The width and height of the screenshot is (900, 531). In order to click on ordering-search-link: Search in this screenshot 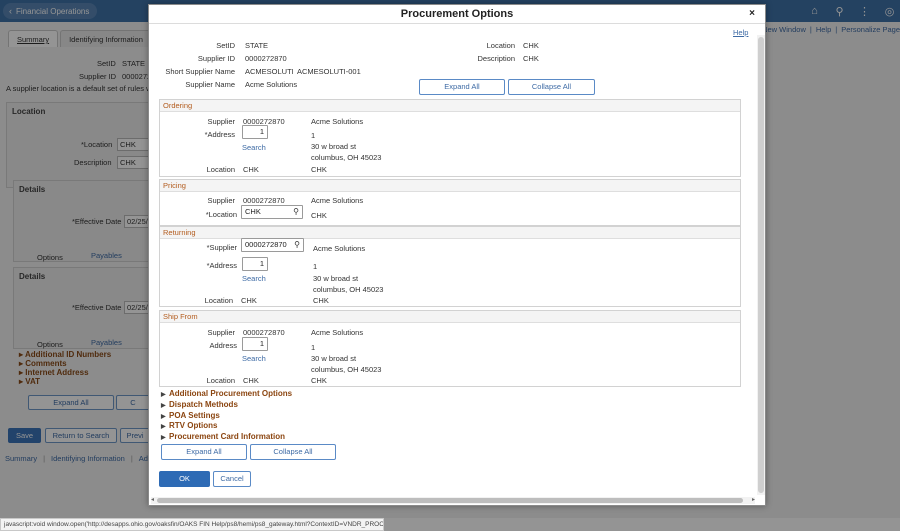, I will do `click(254, 147)`.